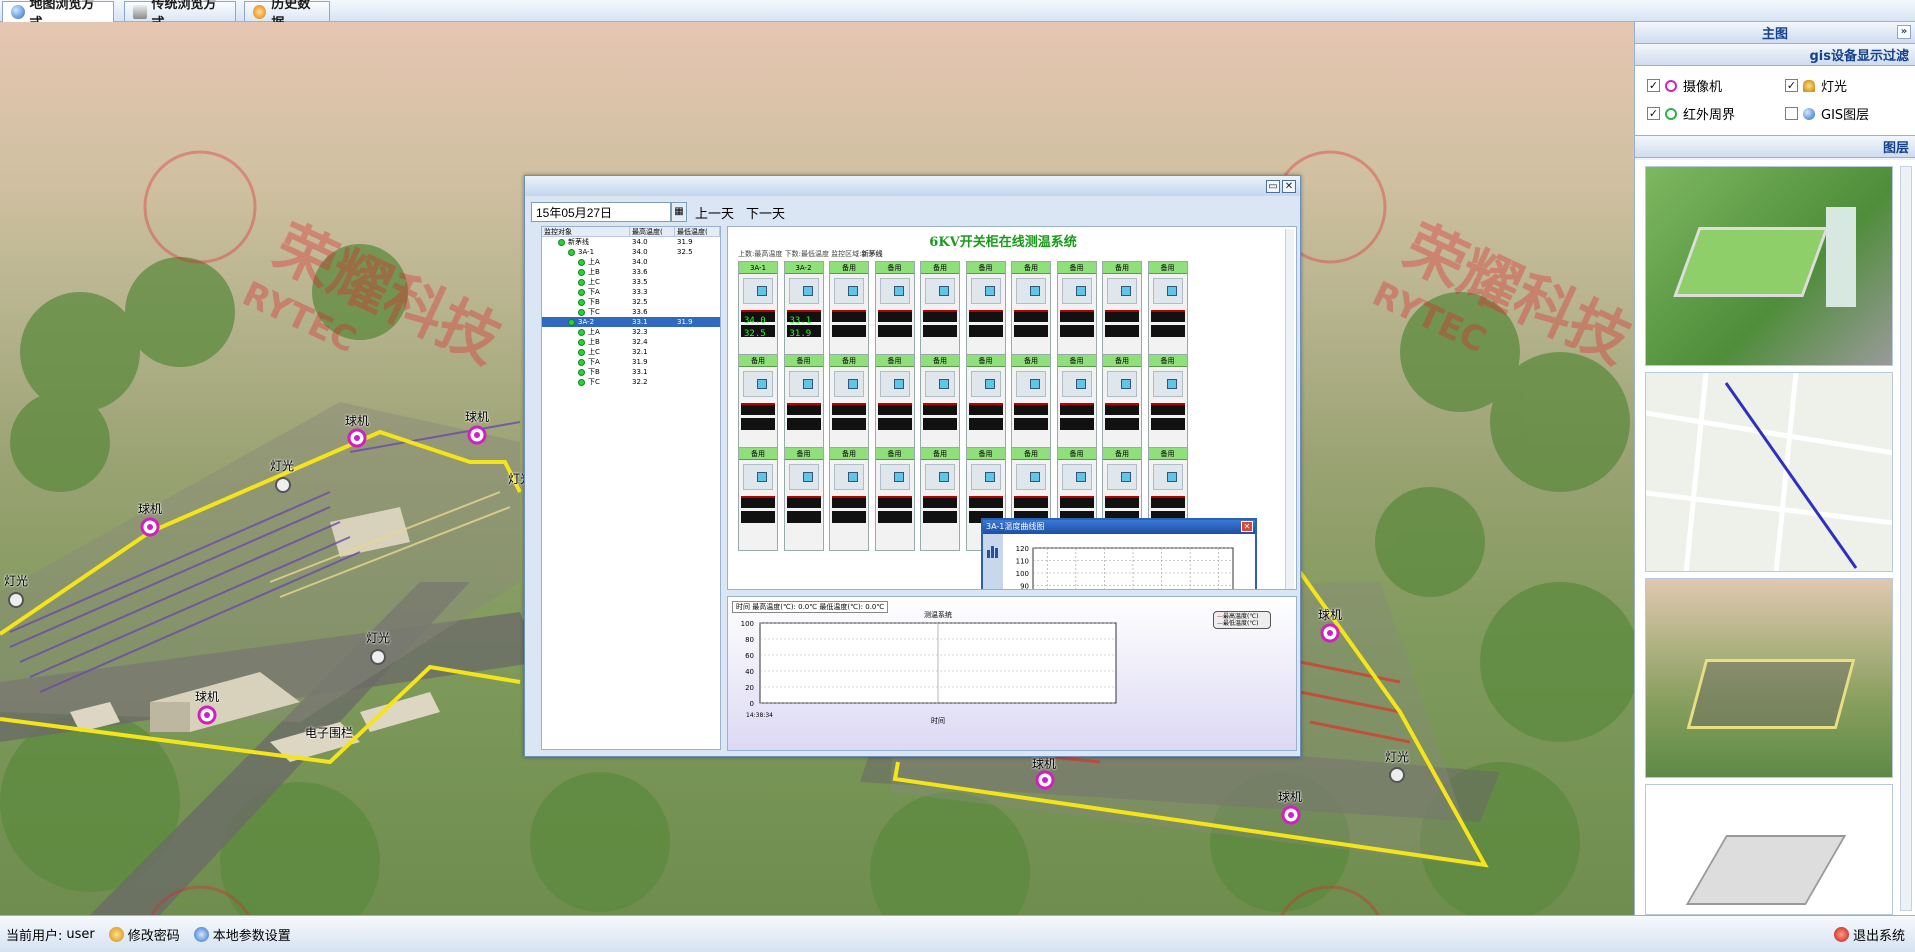  What do you see at coordinates (1653, 85) in the screenshot?
I see `camera-checkbox: ✓` at bounding box center [1653, 85].